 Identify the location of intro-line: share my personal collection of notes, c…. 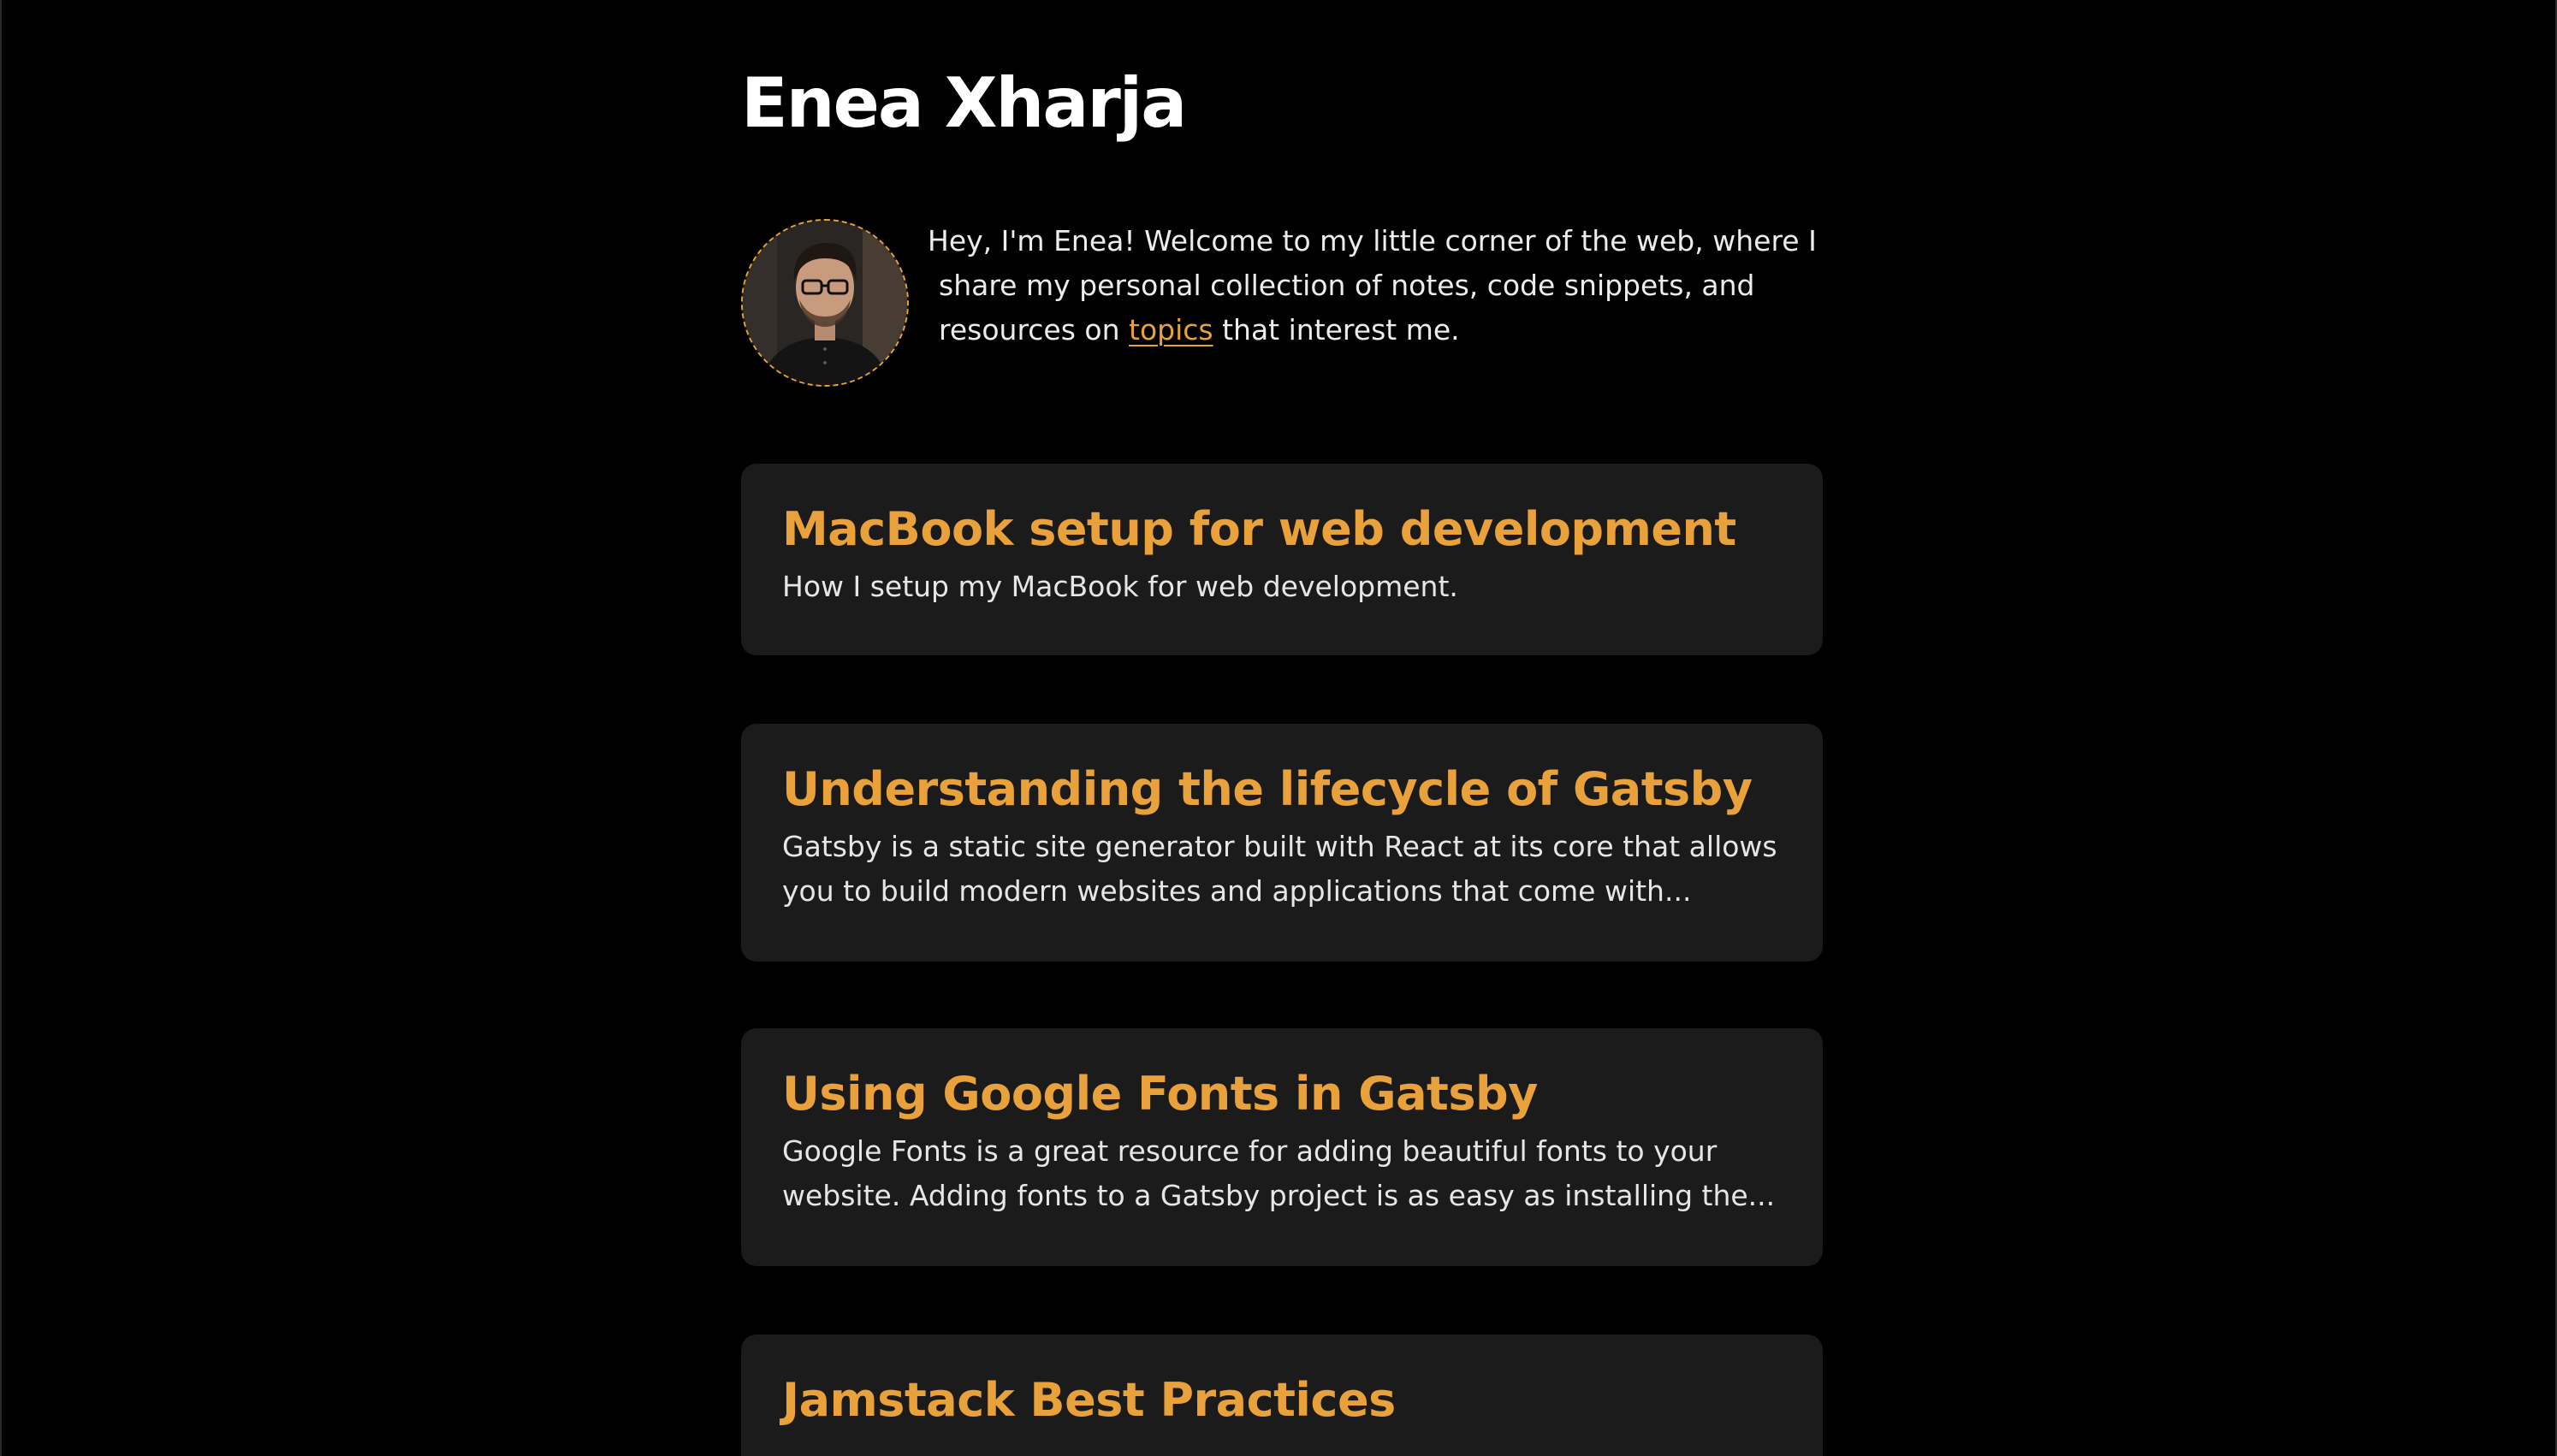
(1347, 285).